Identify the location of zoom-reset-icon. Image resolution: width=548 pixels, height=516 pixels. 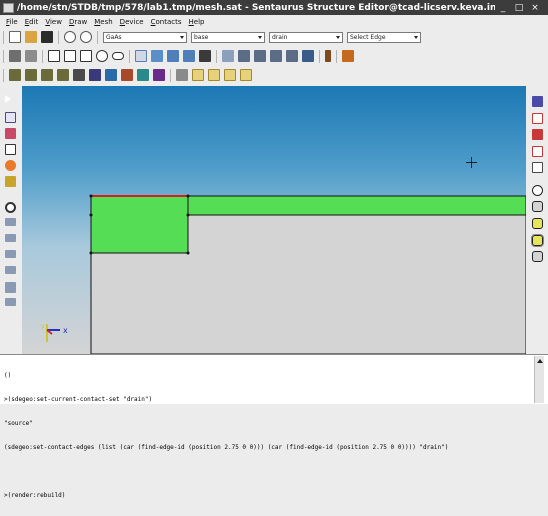
(10, 270).